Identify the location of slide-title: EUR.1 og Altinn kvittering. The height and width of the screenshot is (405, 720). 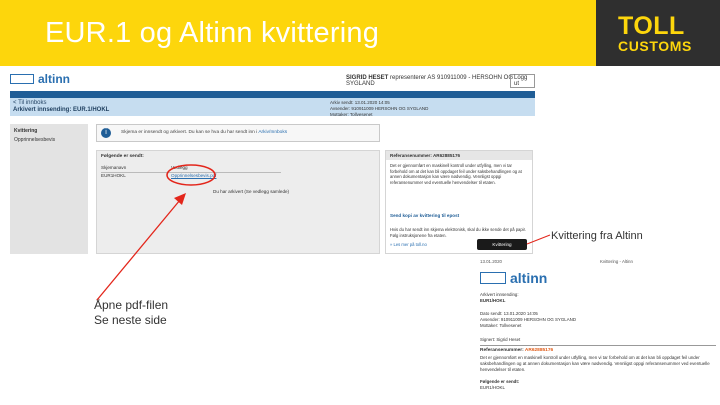
(212, 33).